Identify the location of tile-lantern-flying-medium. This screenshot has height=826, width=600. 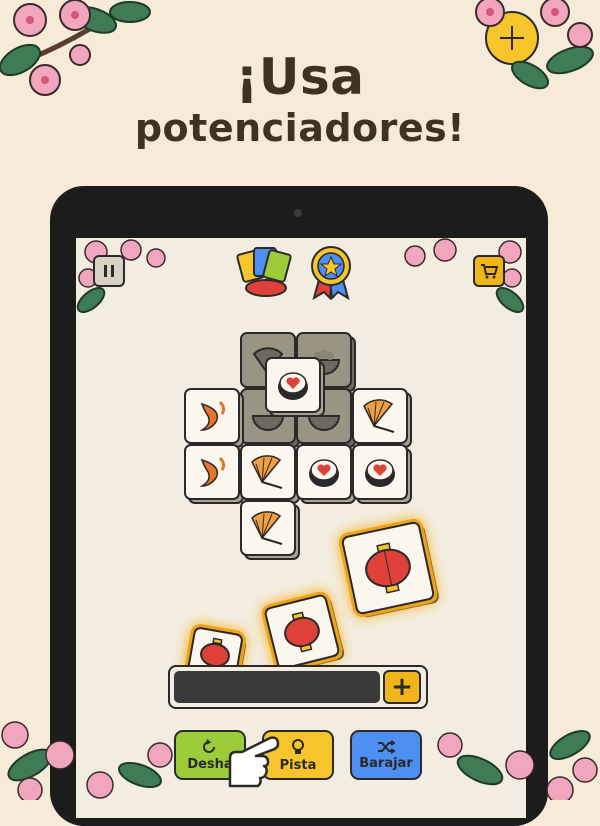
(304, 633).